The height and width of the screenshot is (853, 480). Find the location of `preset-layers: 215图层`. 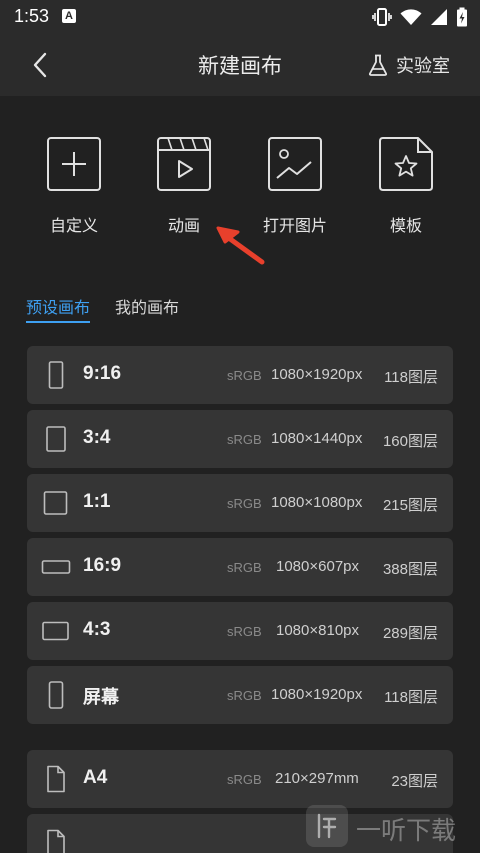

preset-layers: 215图层 is located at coordinates (410, 505).